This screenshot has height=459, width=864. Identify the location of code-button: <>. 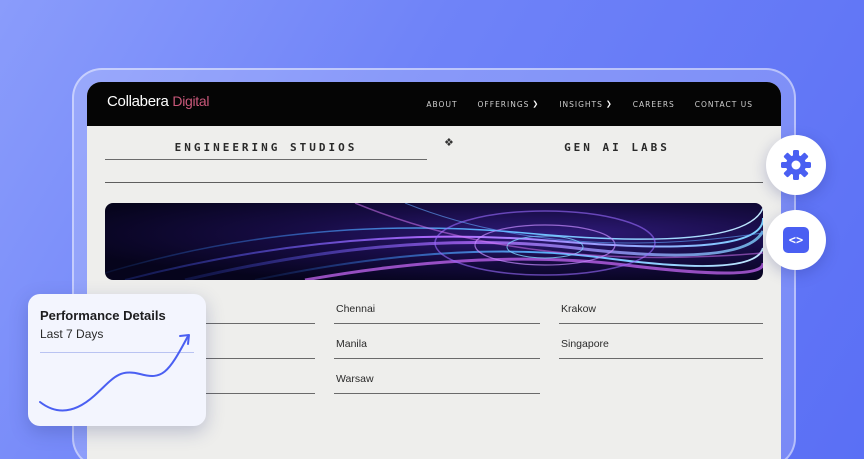
(796, 240).